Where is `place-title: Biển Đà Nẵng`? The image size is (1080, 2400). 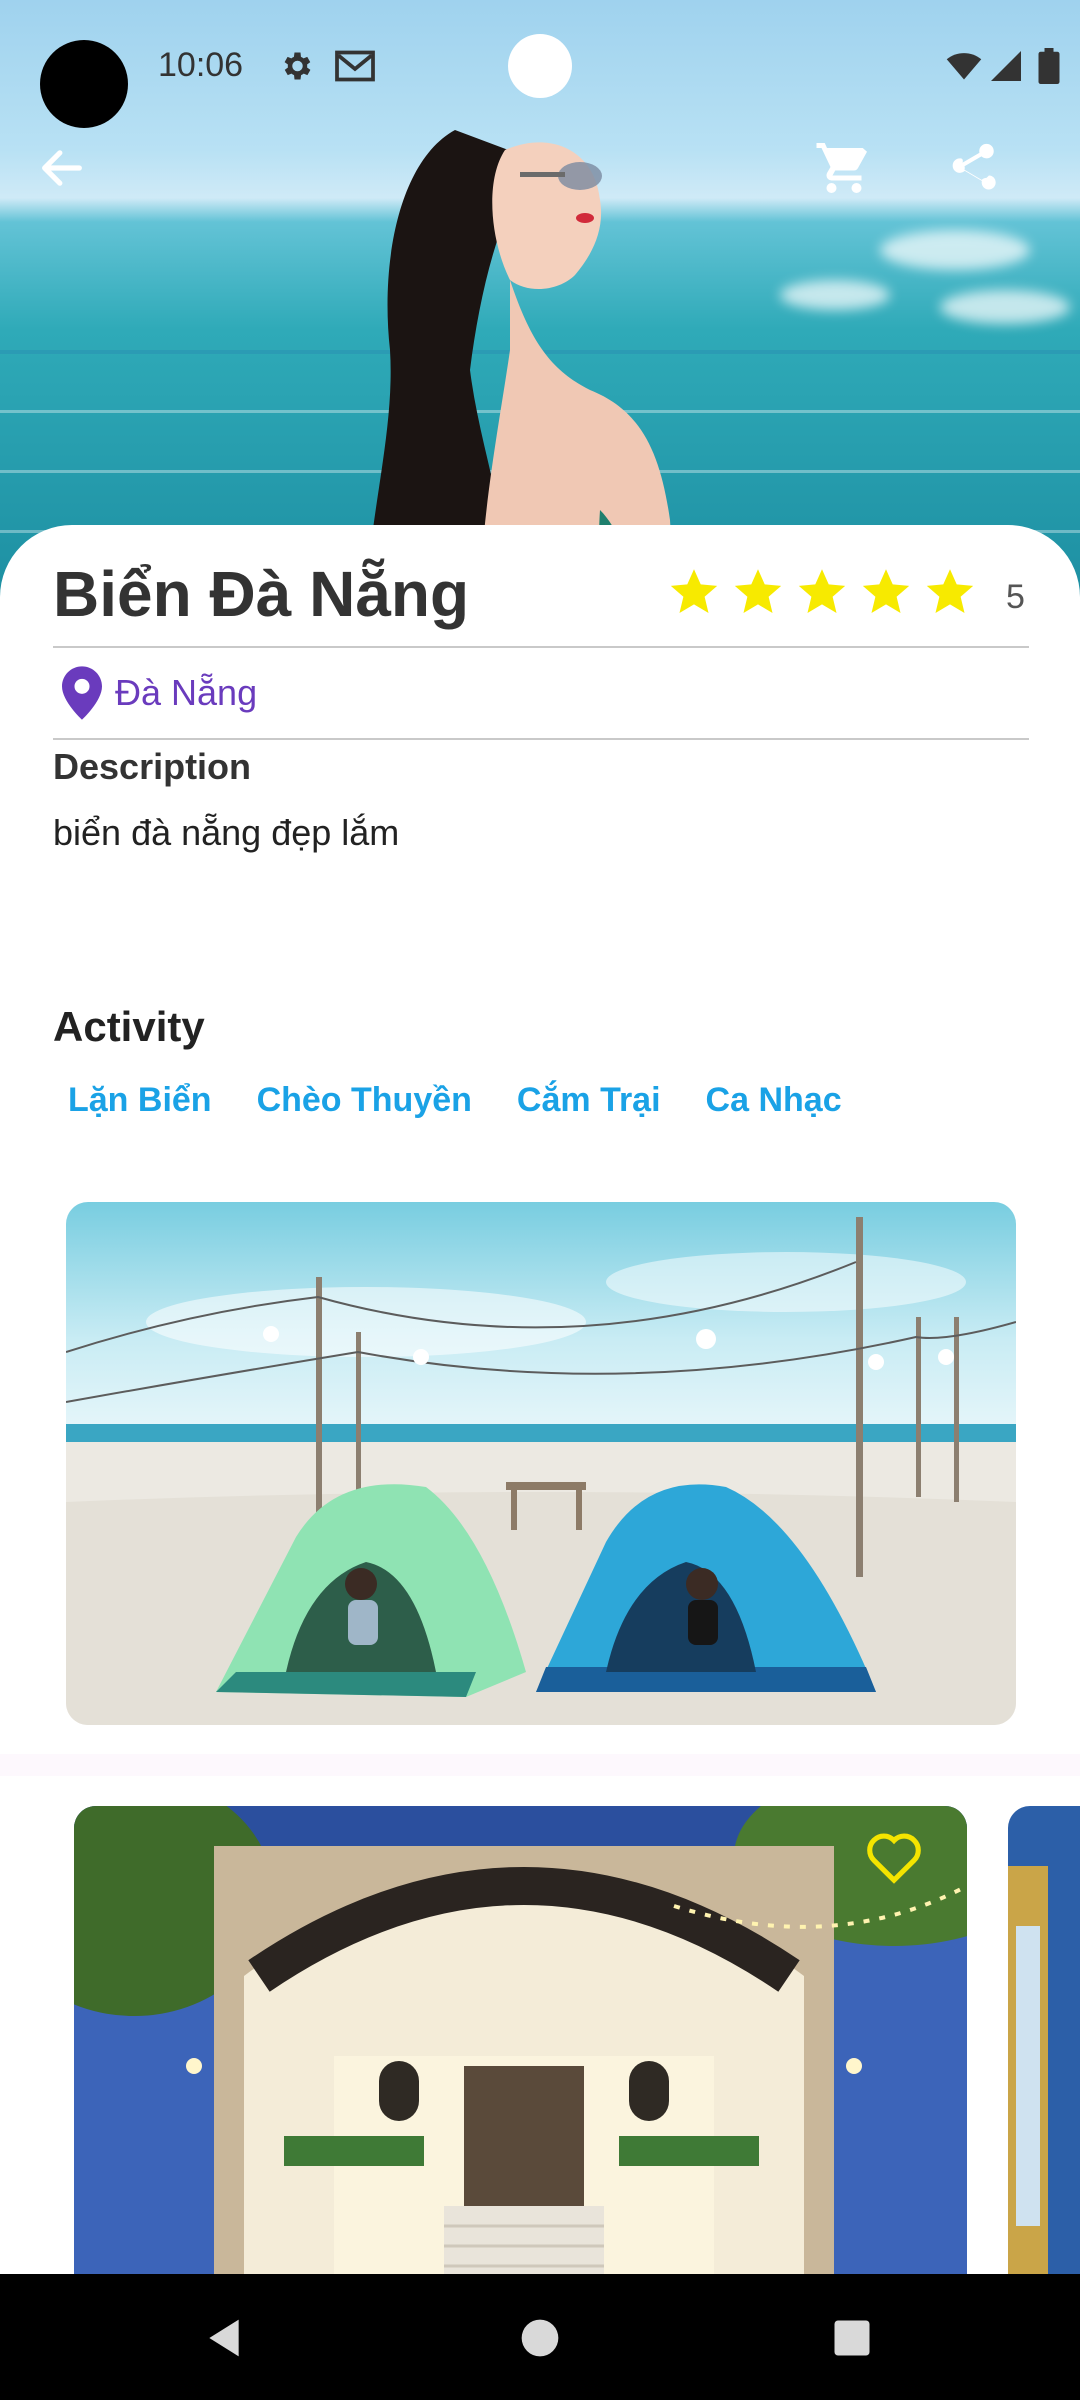 place-title: Biển Đà Nẵng is located at coordinates (261, 594).